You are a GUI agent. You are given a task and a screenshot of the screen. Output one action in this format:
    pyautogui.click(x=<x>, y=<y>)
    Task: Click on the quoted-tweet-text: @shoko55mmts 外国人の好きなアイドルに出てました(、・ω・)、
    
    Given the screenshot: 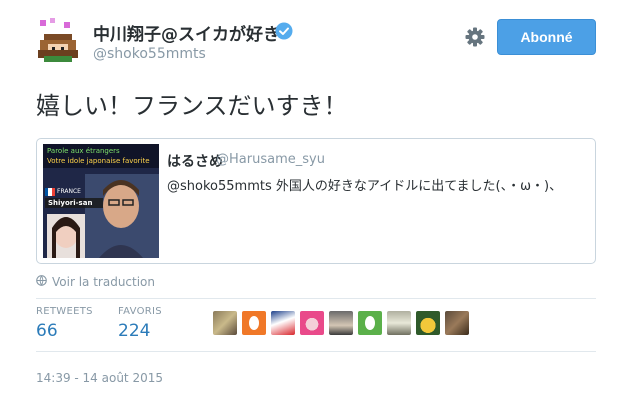 What is the action you would take?
    pyautogui.click(x=365, y=186)
    